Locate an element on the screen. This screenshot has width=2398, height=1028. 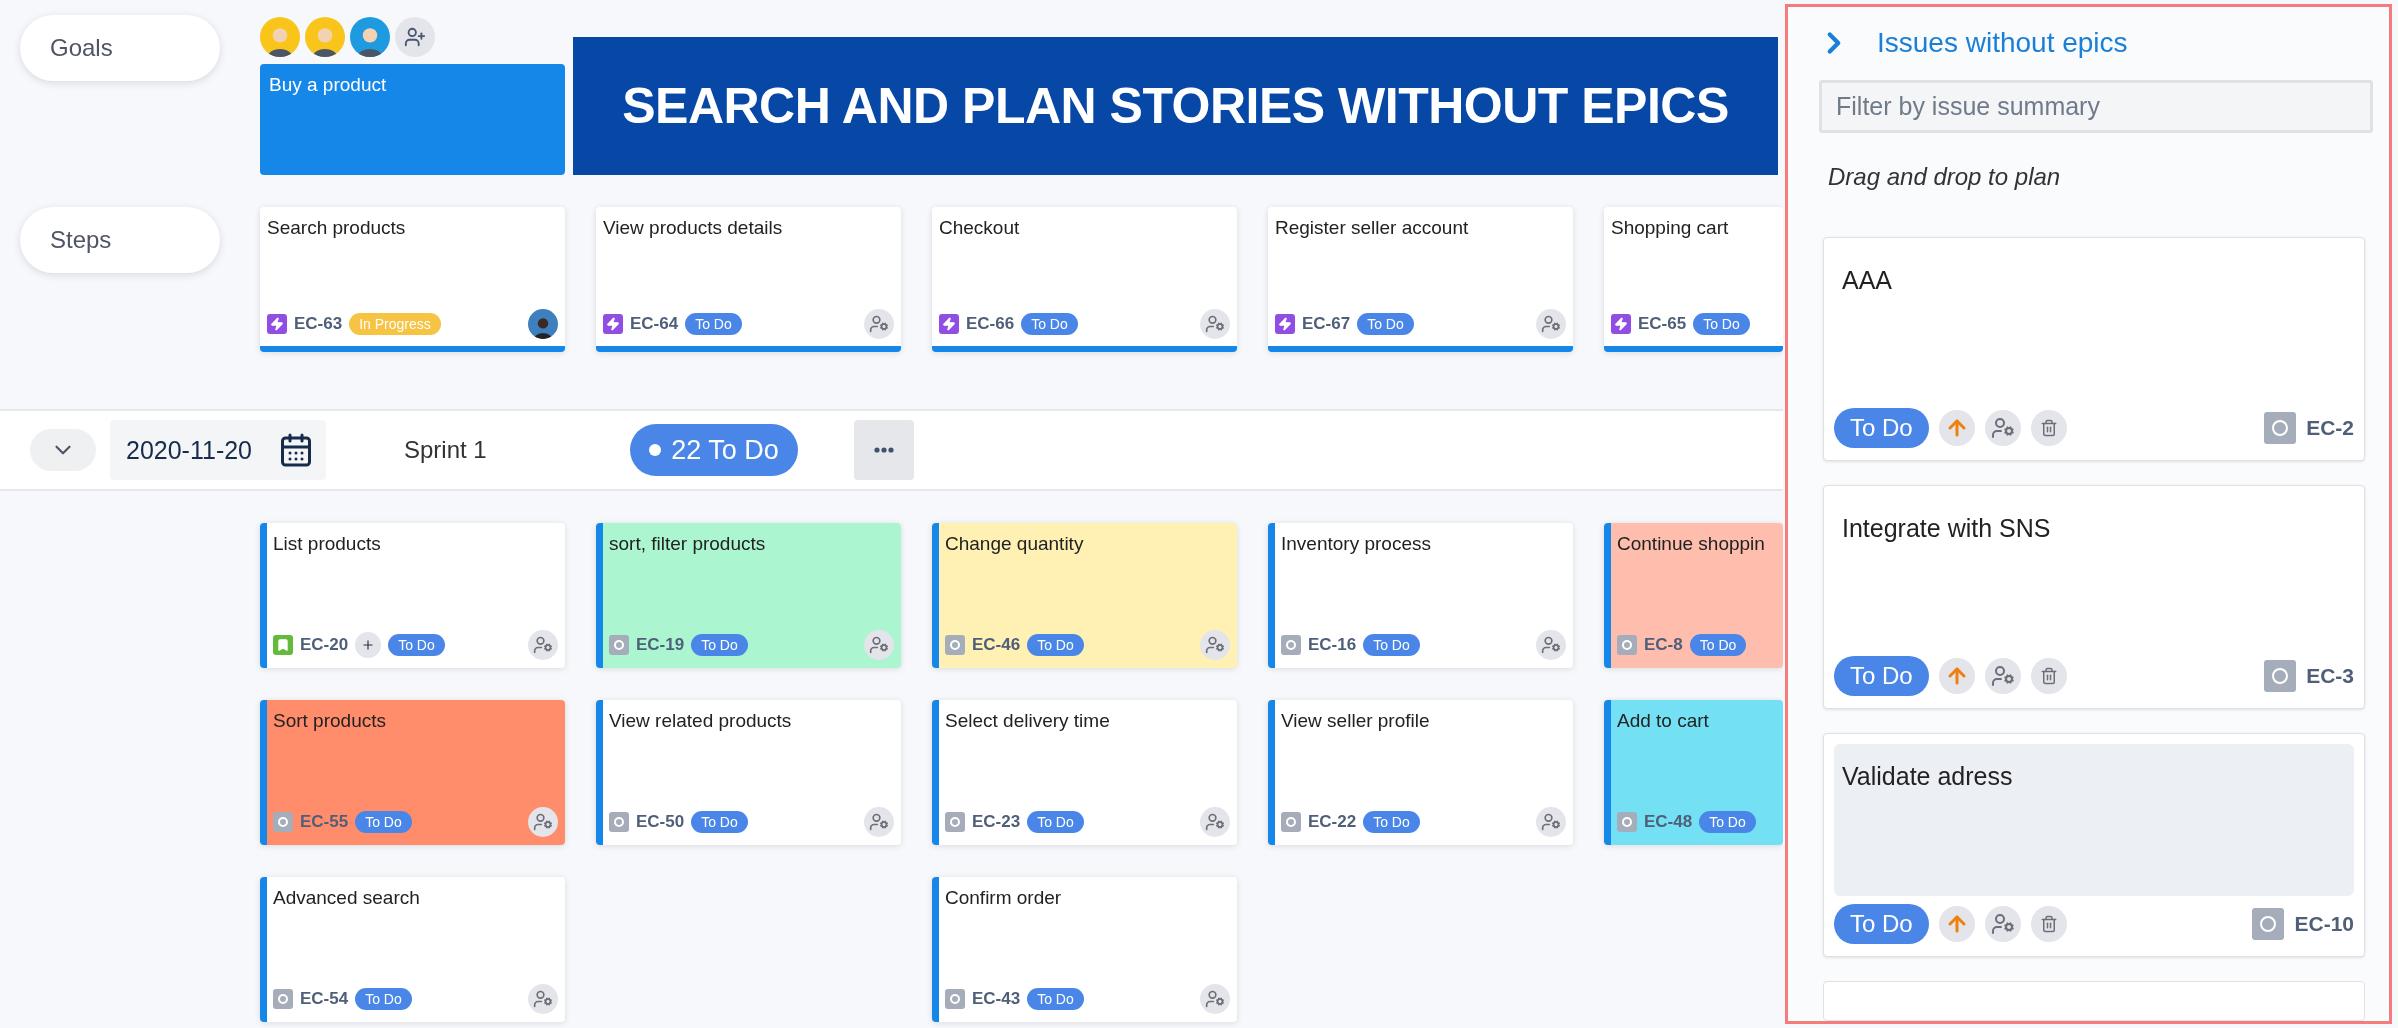
issue-card: AAA To Do EC-2 is located at coordinates (2094, 349).